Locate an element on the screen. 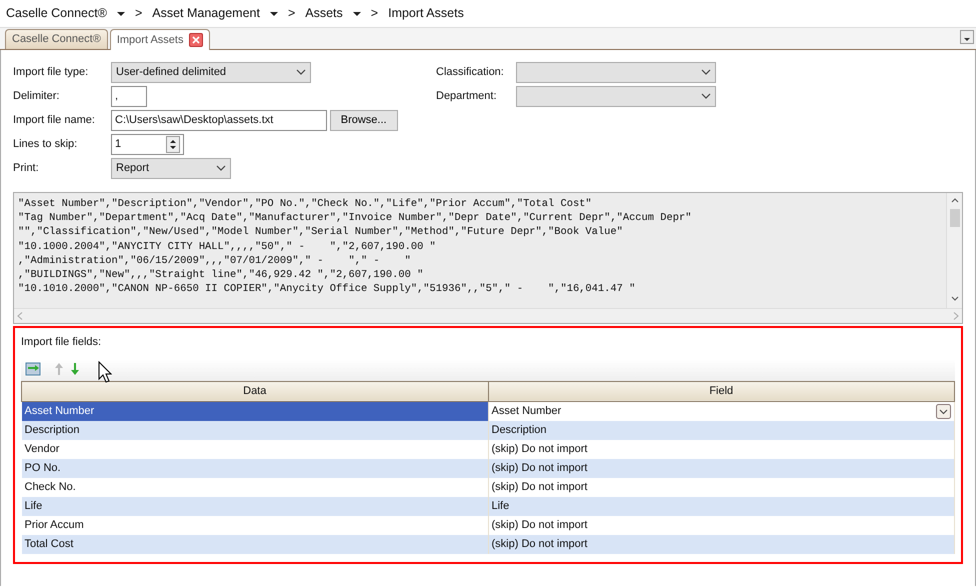  up-arrow-icon is located at coordinates (59, 369).